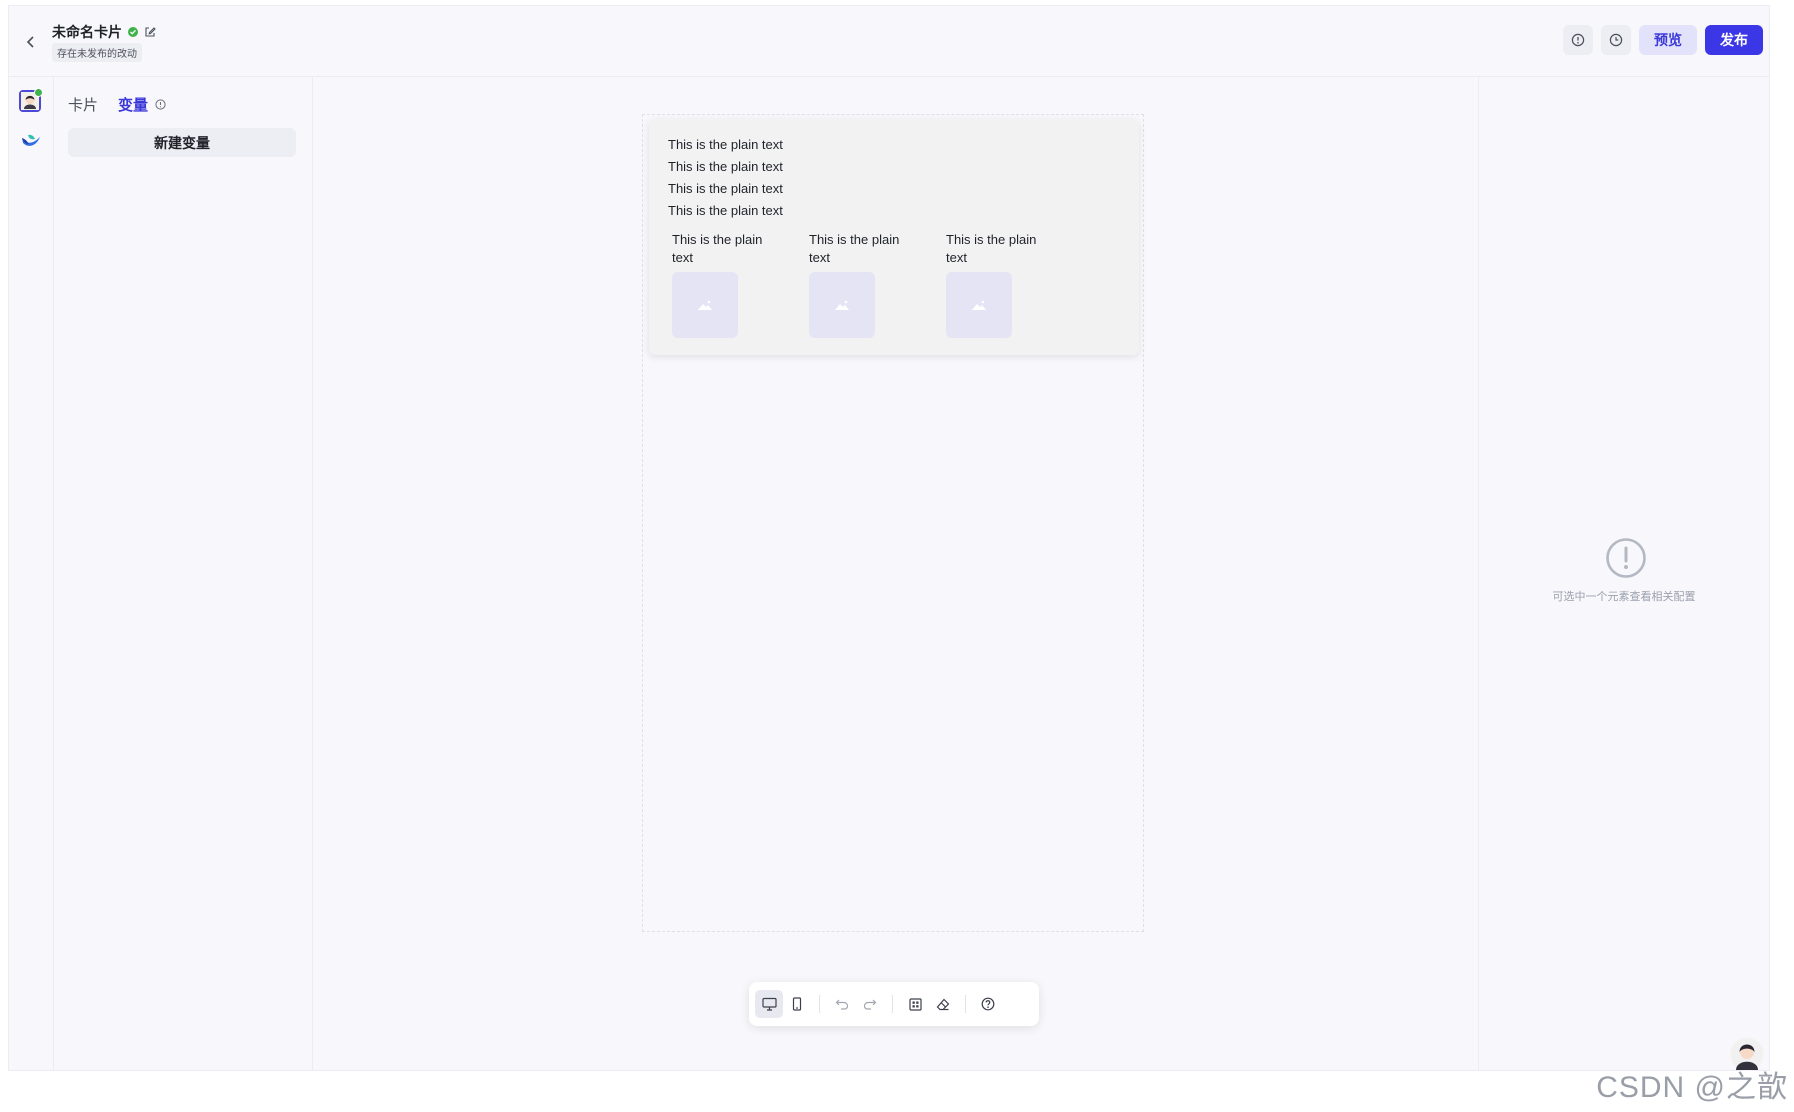 The height and width of the screenshot is (1112, 1794). Describe the element at coordinates (1668, 40) in the screenshot. I see `preview-button: 预览` at that location.